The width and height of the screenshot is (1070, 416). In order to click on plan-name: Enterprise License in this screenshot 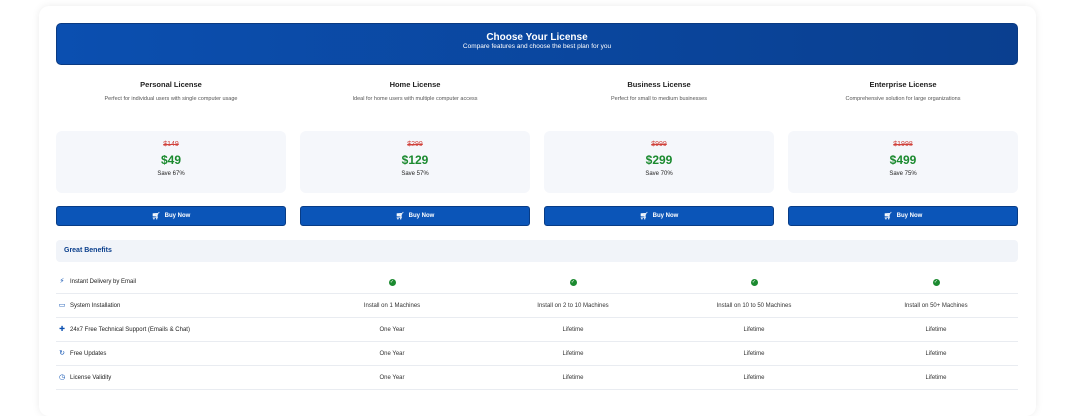, I will do `click(903, 84)`.